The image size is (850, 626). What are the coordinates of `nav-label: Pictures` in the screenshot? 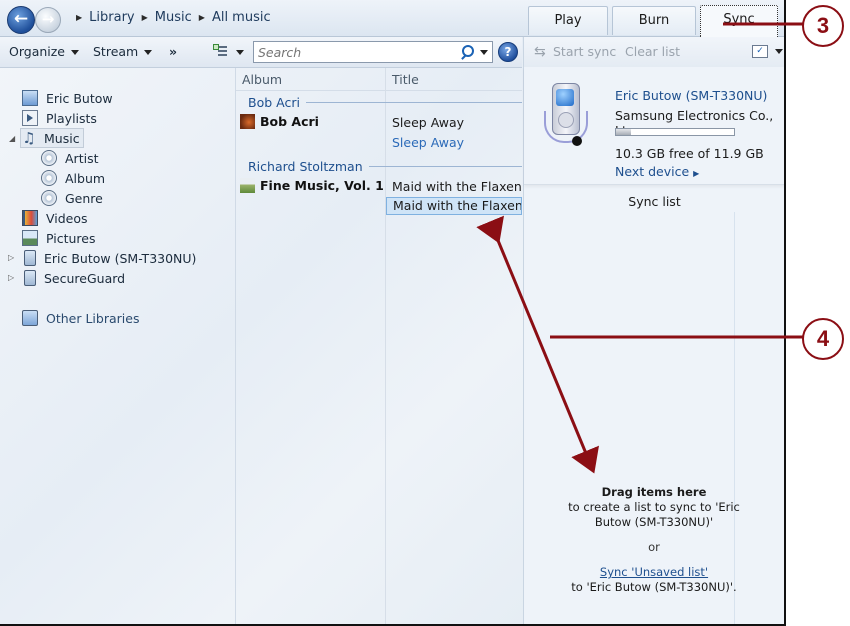 It's located at (71, 238).